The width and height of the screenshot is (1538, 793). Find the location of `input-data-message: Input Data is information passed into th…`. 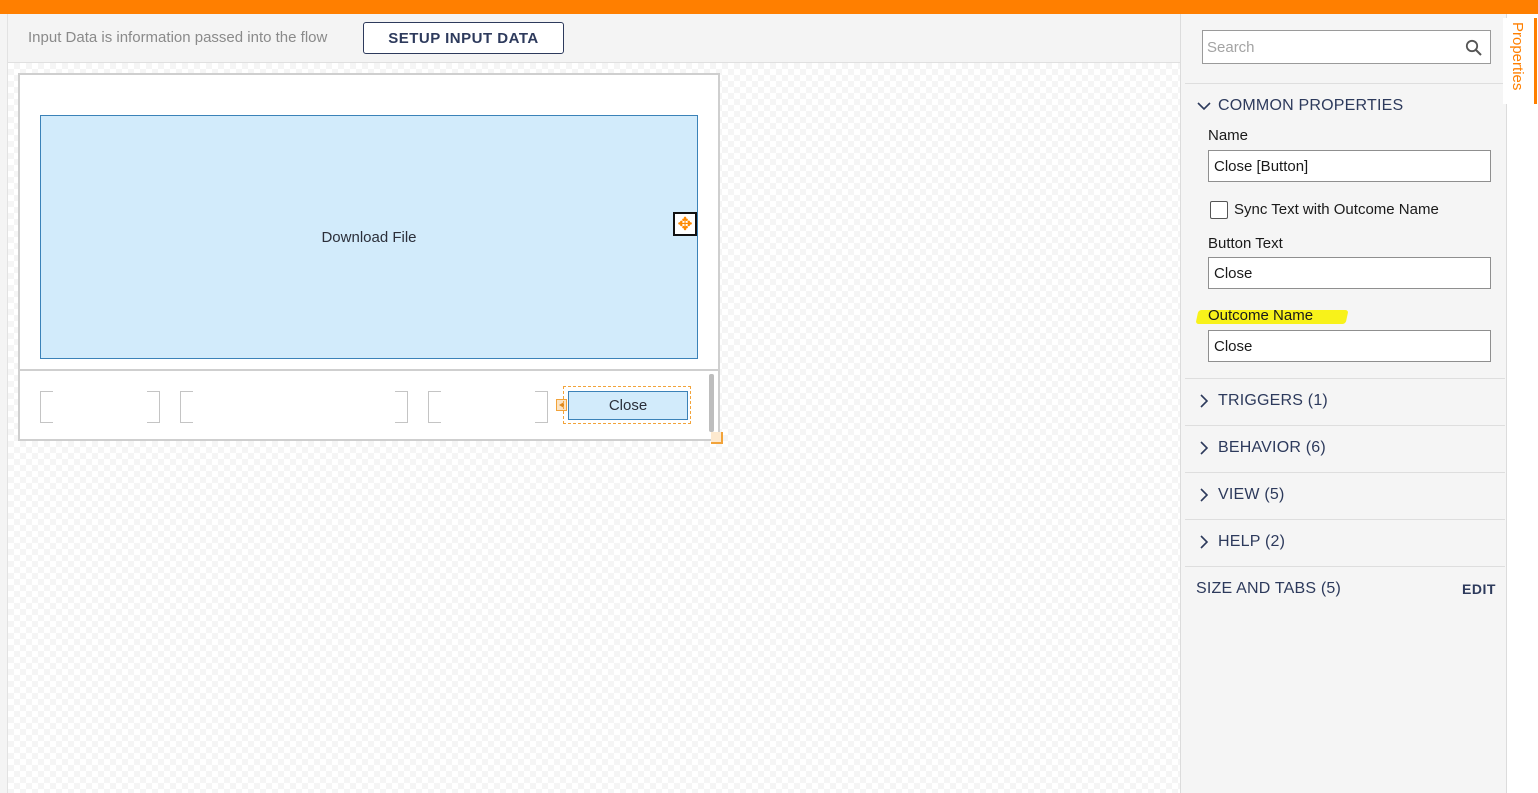

input-data-message: Input Data is information passed into th… is located at coordinates (178, 37).